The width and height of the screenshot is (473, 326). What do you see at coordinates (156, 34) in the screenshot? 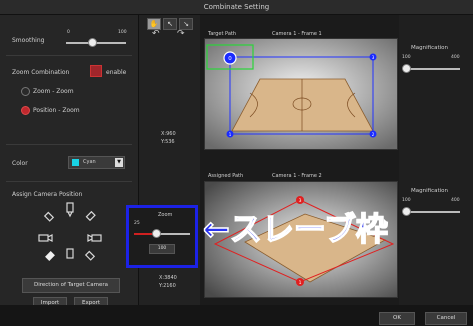
I see `undo-icon: ↶` at bounding box center [156, 34].